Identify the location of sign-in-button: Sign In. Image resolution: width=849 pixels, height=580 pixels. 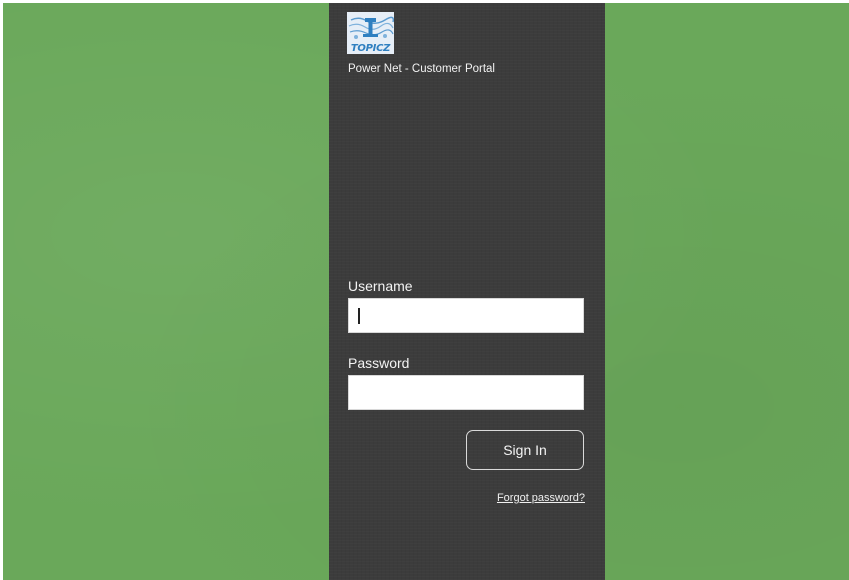
(525, 450).